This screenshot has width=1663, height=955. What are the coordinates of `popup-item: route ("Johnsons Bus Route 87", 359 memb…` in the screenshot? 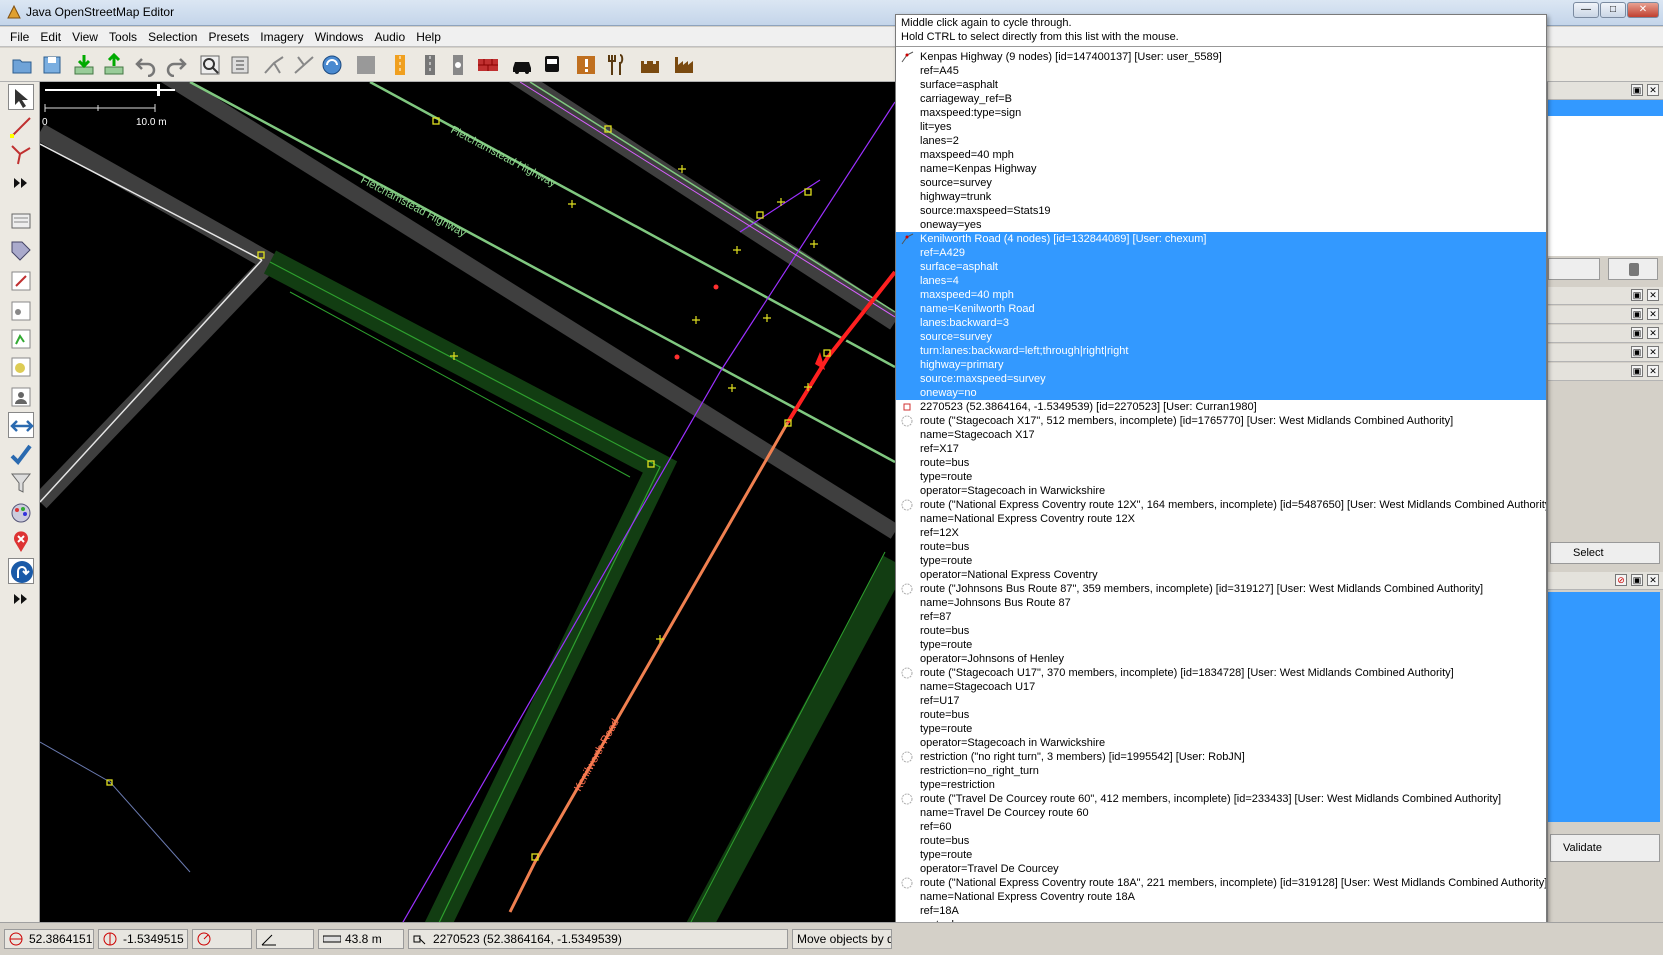 It's located at (1221, 624).